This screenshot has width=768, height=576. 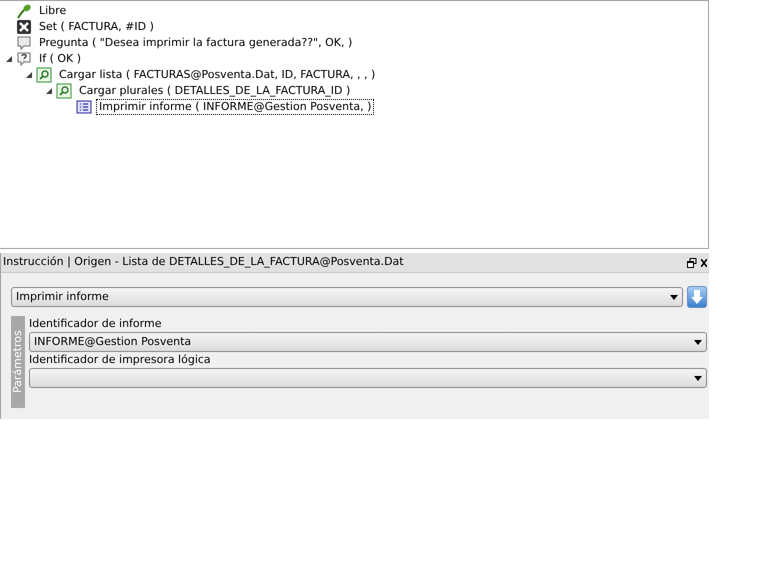 What do you see at coordinates (95, 324) in the screenshot?
I see `field-label: Identificador de informe` at bounding box center [95, 324].